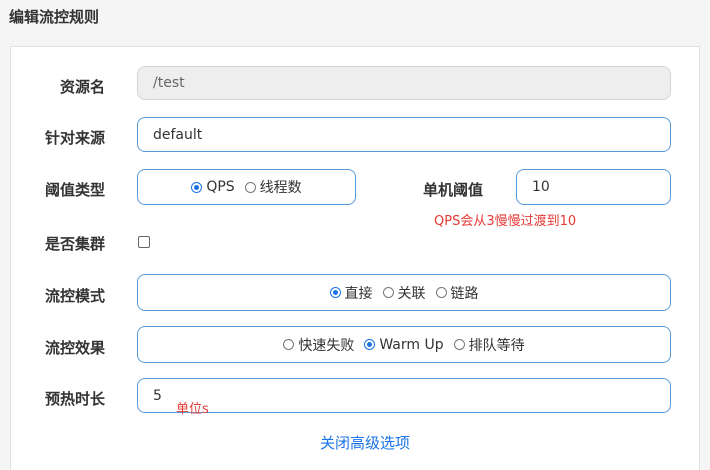 This screenshot has height=470, width=710. Describe the element at coordinates (74, 138) in the screenshot. I see `limit-app-label: 针对来源` at that location.